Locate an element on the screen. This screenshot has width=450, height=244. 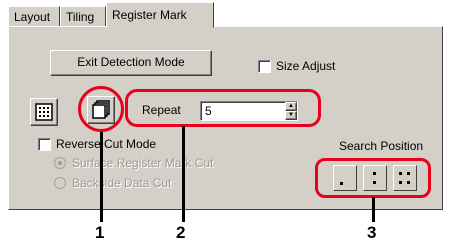
size-adjust-label: Size Adjust is located at coordinates (306, 66).